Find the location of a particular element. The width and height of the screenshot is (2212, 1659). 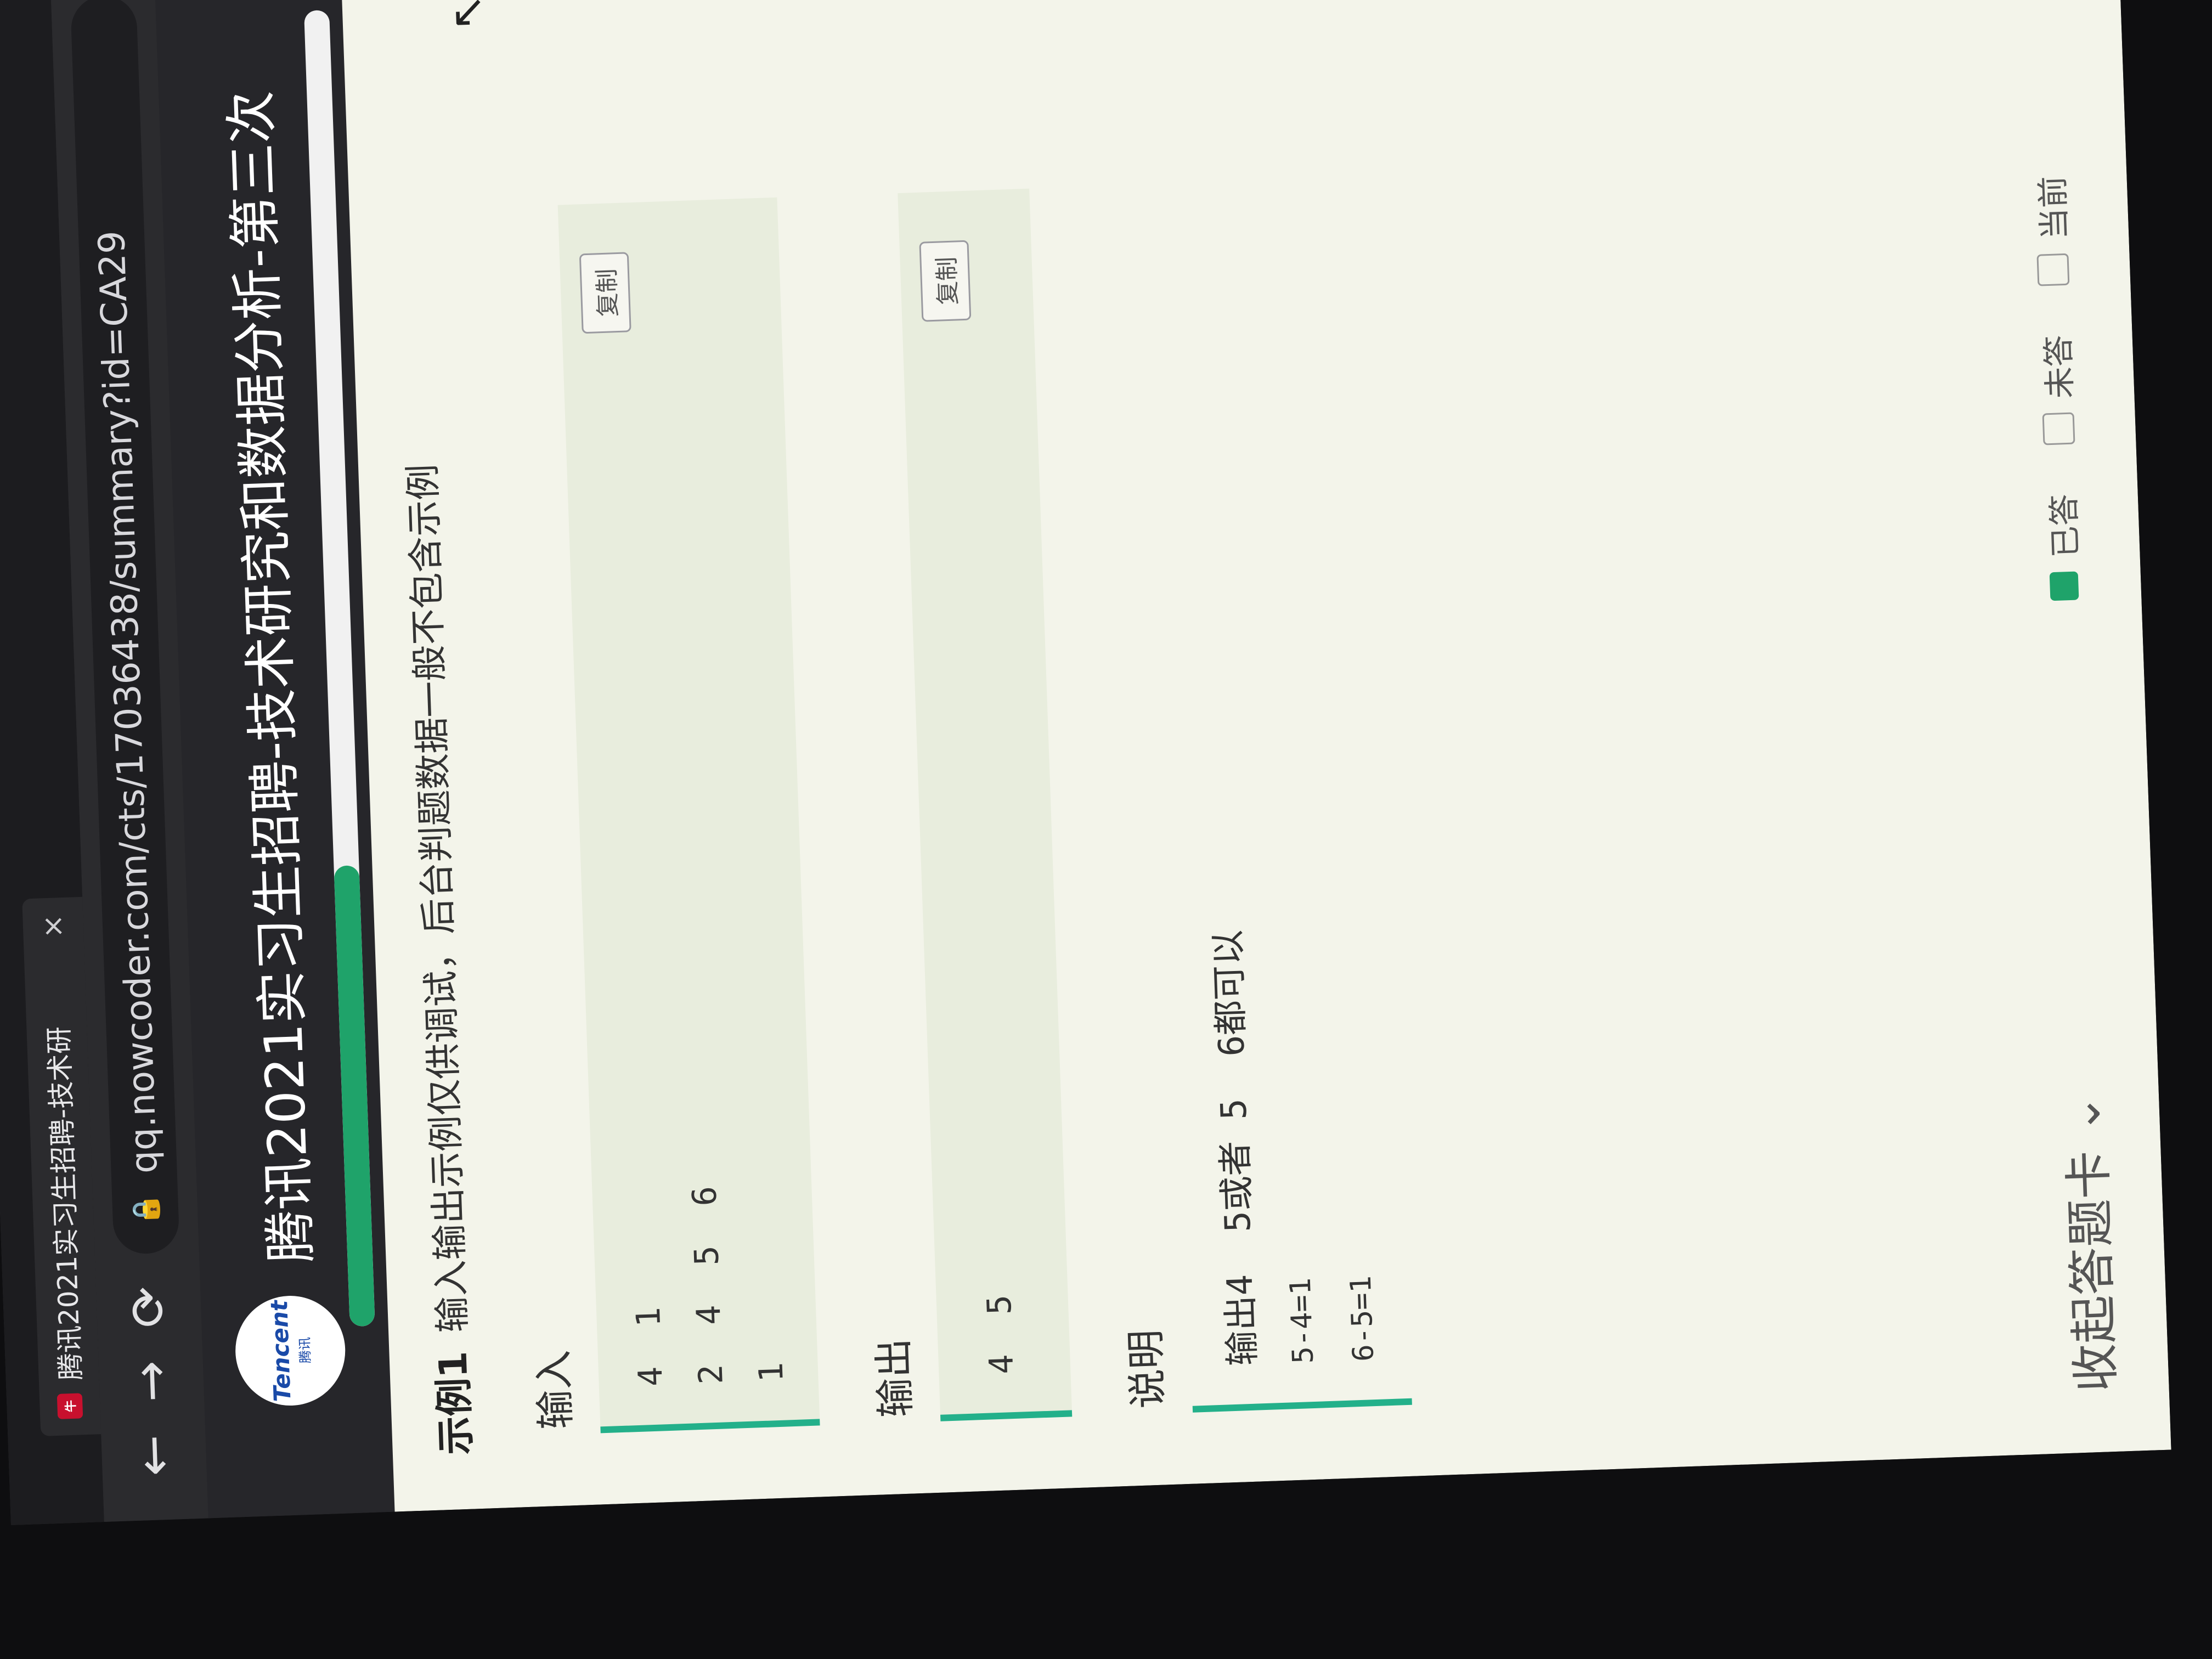

tab-close-icon: × is located at coordinates (53, 926).